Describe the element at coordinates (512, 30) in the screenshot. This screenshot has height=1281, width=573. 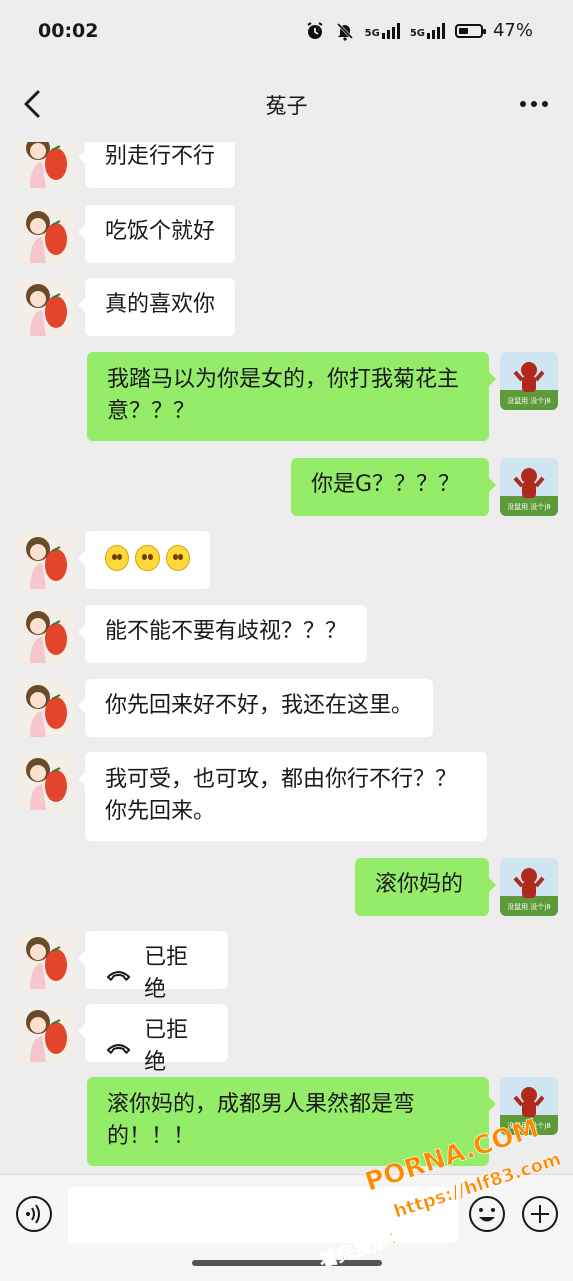
I see `battery-percent: 47%` at that location.